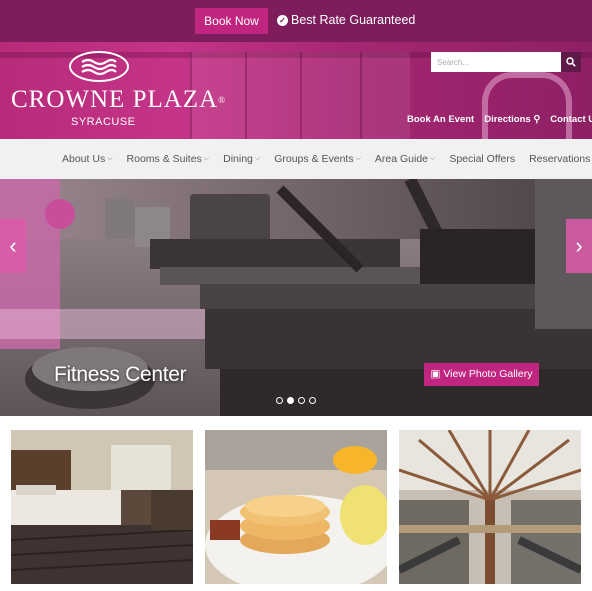 This screenshot has height=591, width=592. Describe the element at coordinates (120, 374) in the screenshot. I see `slide-caption: Fitness Center` at that location.